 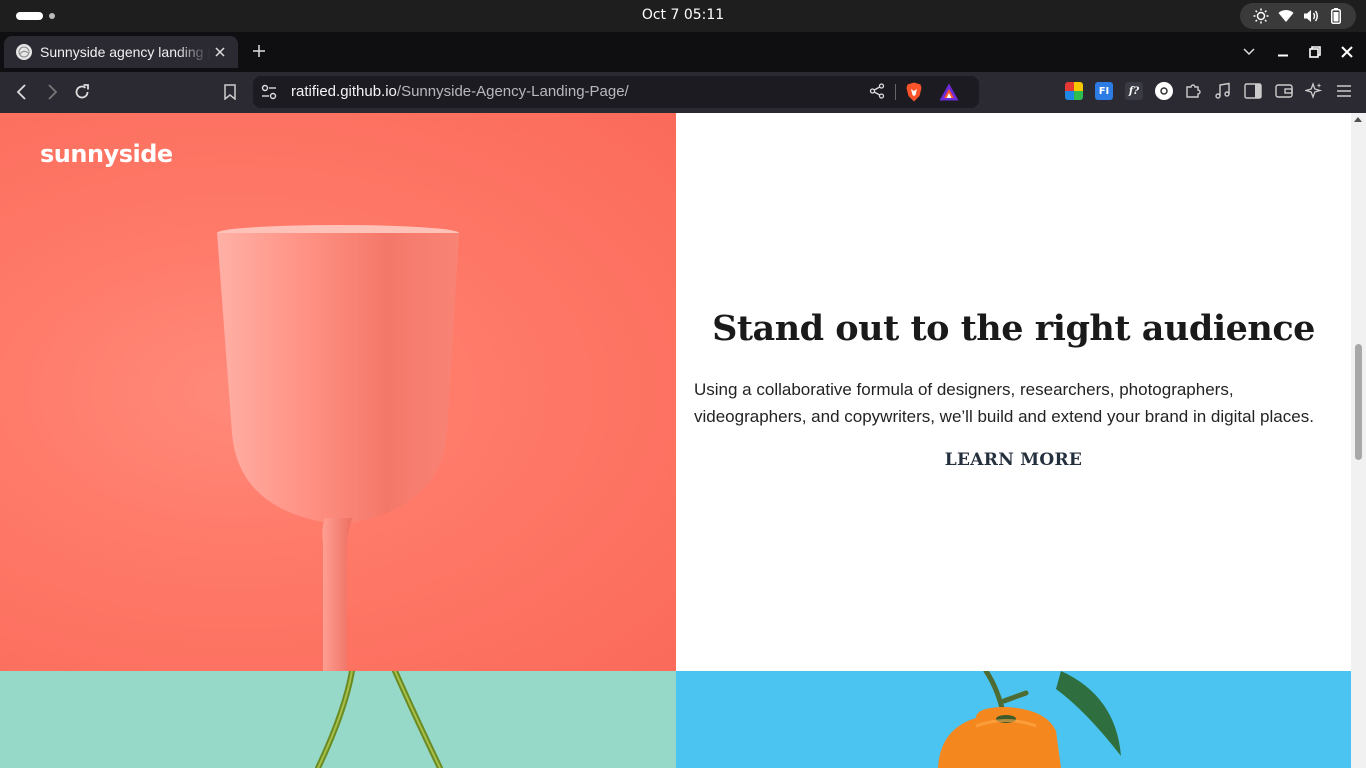 I want to click on fx-ext-label: f?, so click(x=1134, y=91).